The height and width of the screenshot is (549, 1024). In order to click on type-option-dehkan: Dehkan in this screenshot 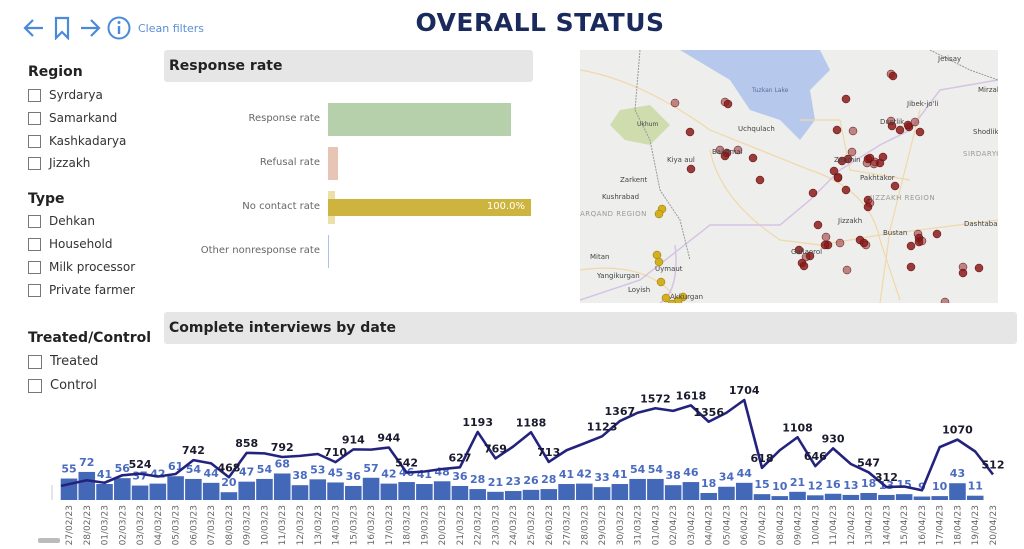, I will do `click(61, 221)`.